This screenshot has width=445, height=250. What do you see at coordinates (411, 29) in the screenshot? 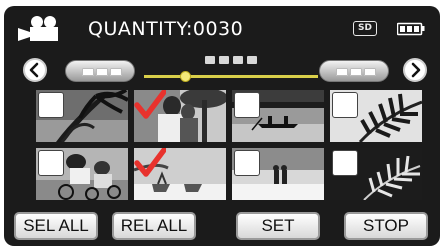
I see `battery-full-icon` at bounding box center [411, 29].